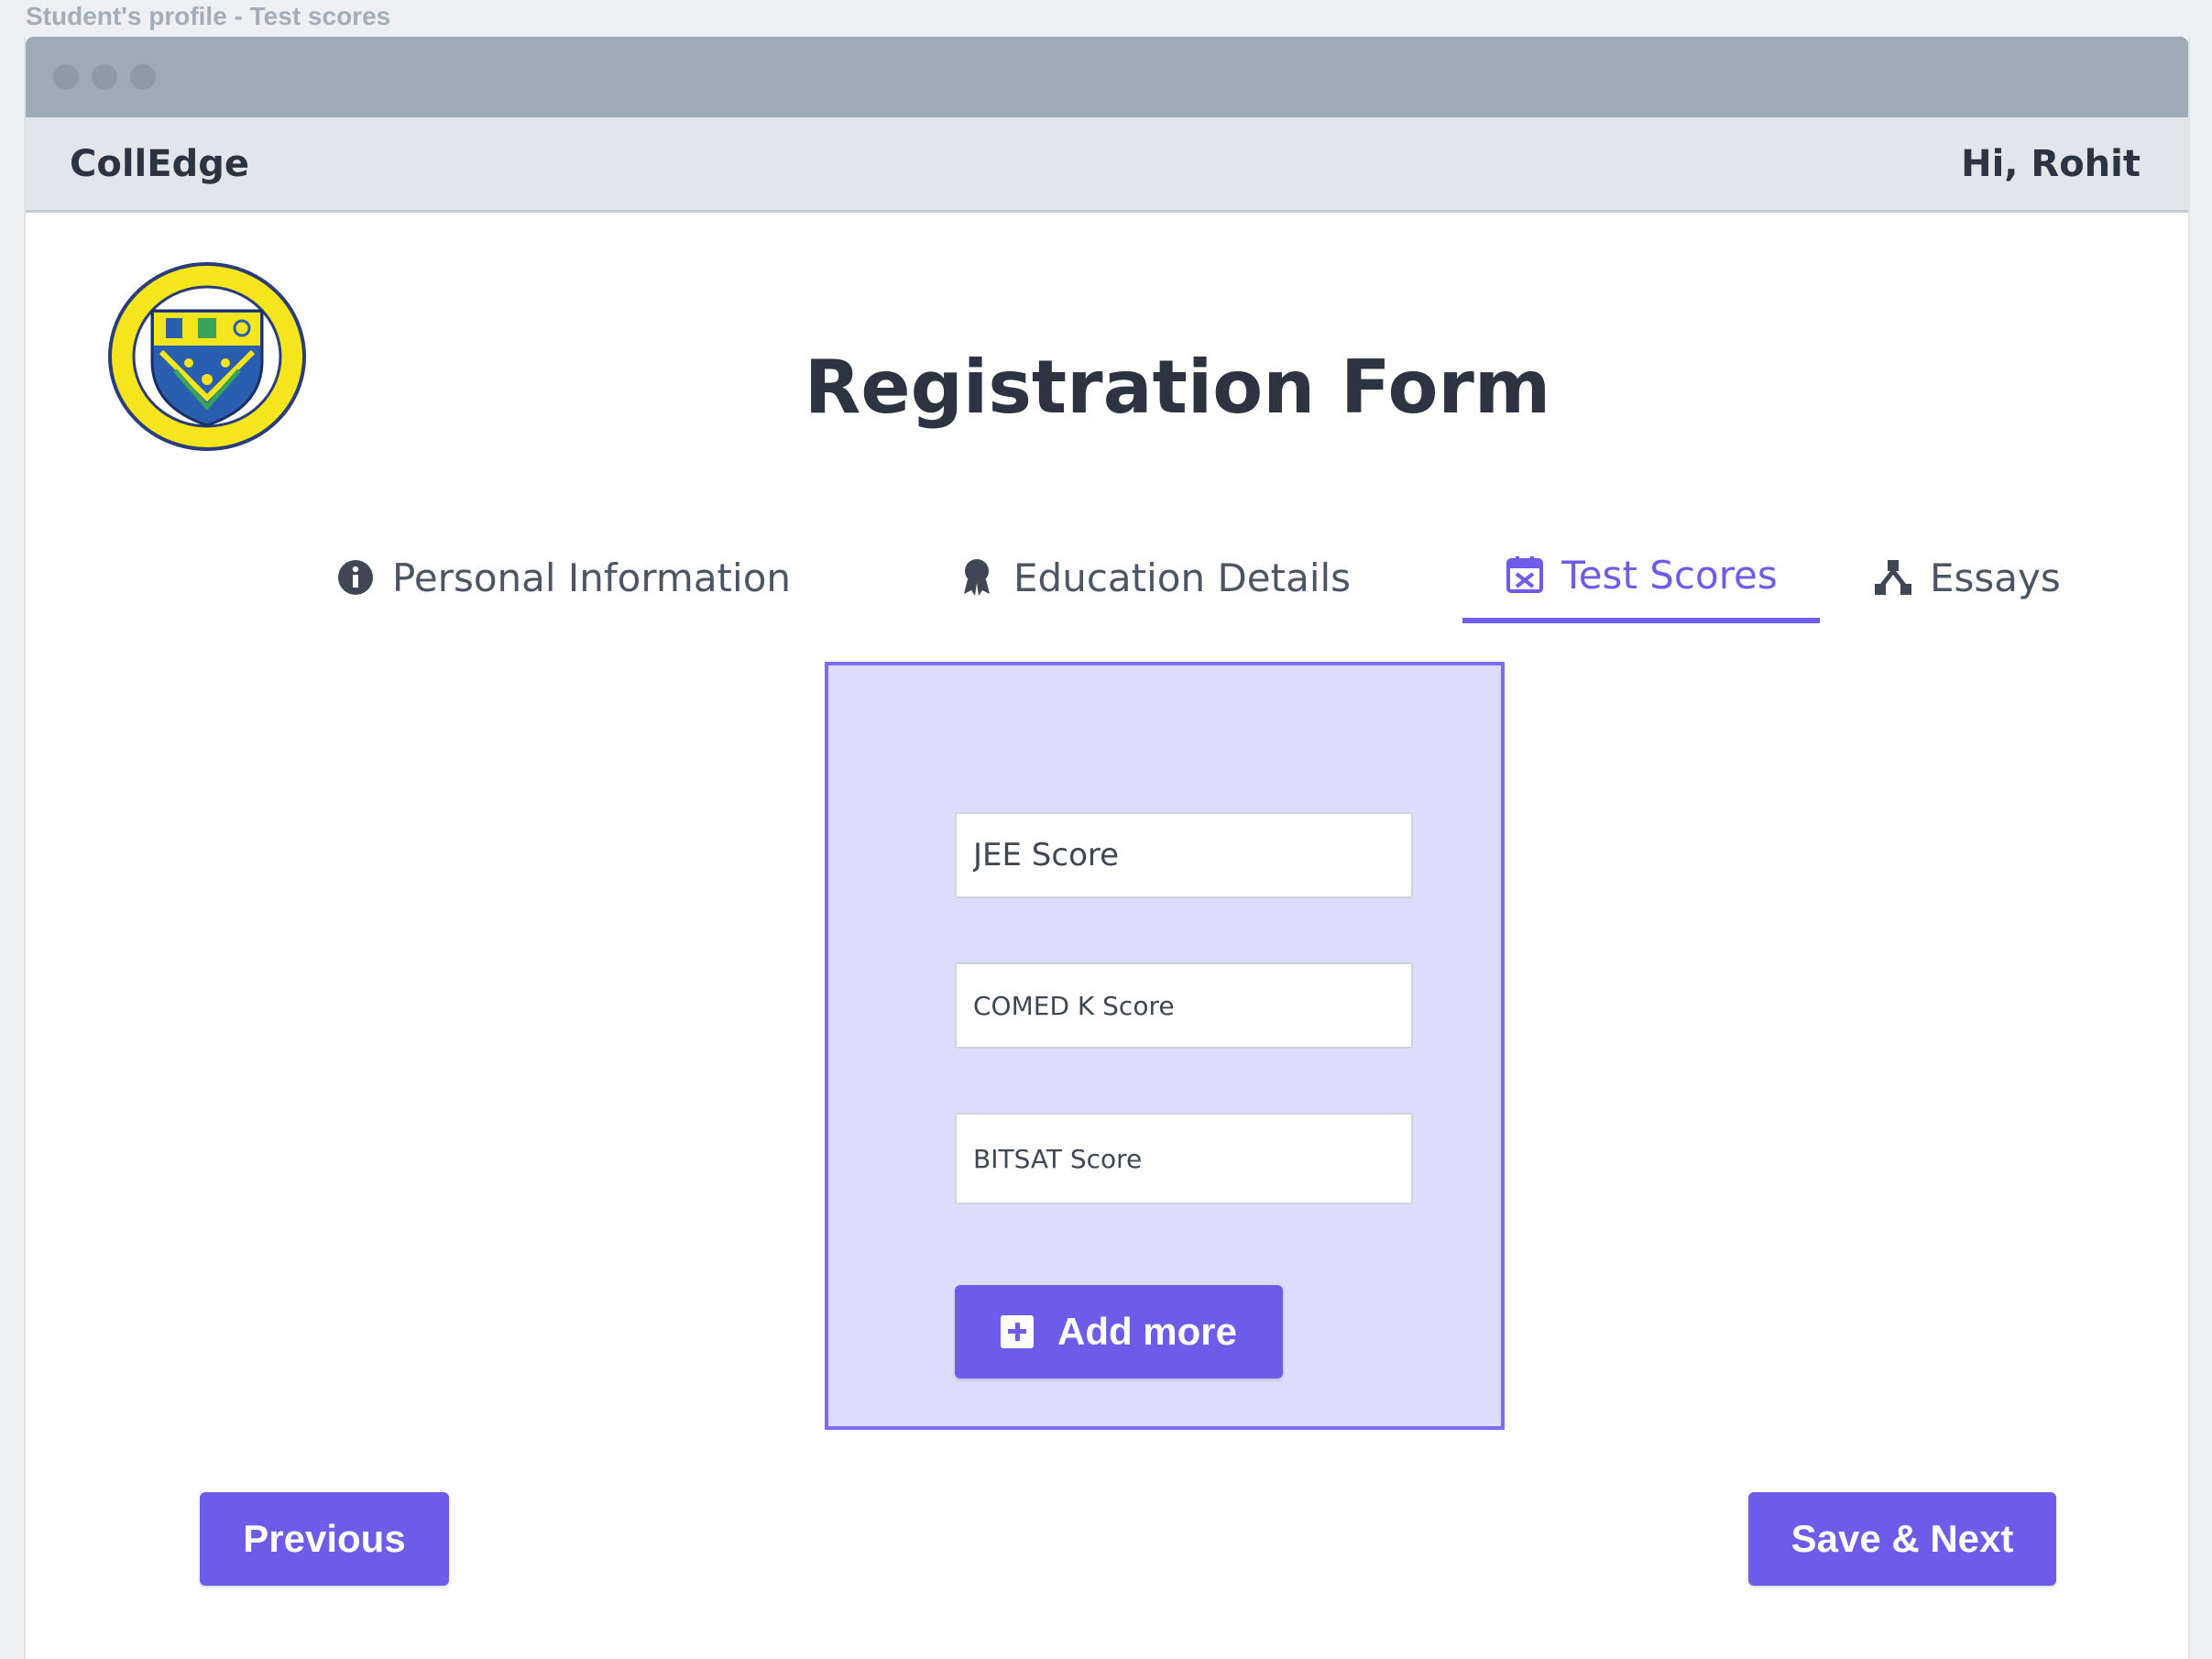 This screenshot has height=1659, width=2212. I want to click on app-header: CollEdge Hi, Rohit, so click(1107, 165).